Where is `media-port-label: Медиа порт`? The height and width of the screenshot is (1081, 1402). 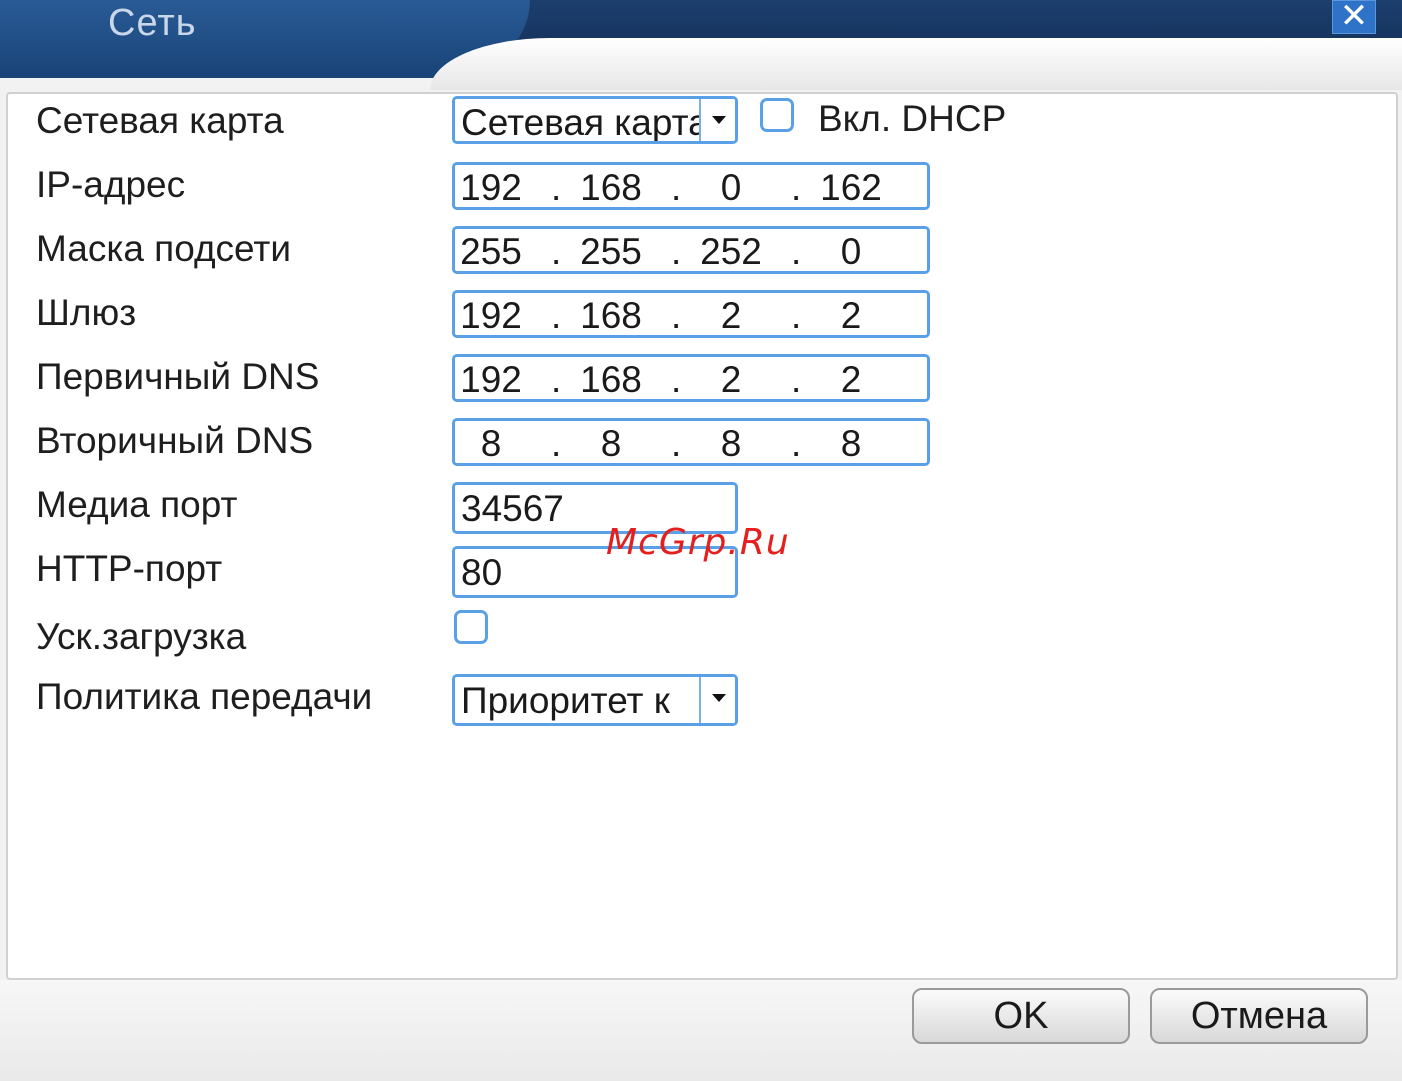
media-port-label: Медиа порт is located at coordinates (137, 504).